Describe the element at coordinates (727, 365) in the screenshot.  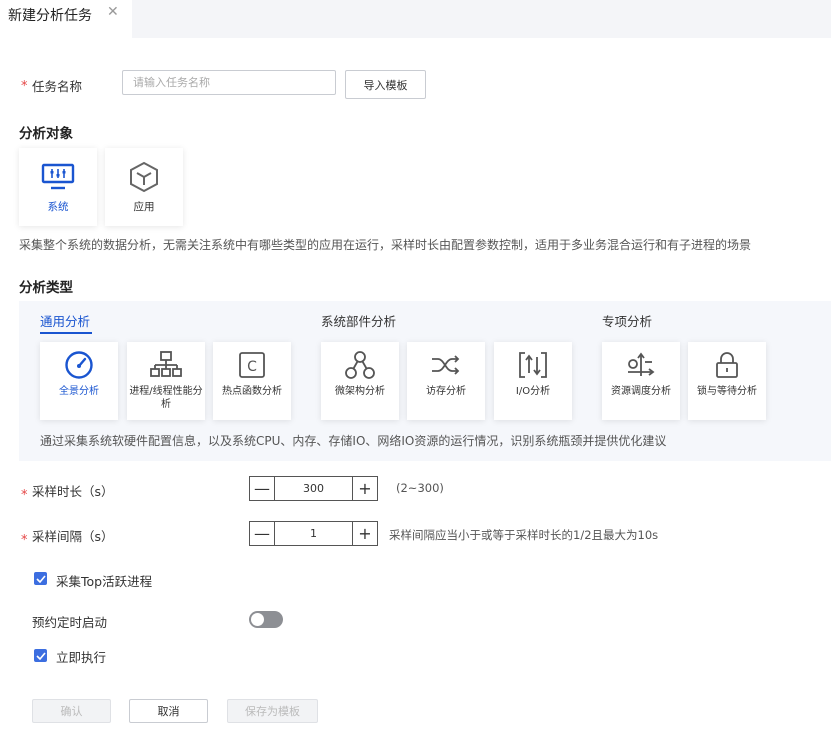
I see `lock-icon` at that location.